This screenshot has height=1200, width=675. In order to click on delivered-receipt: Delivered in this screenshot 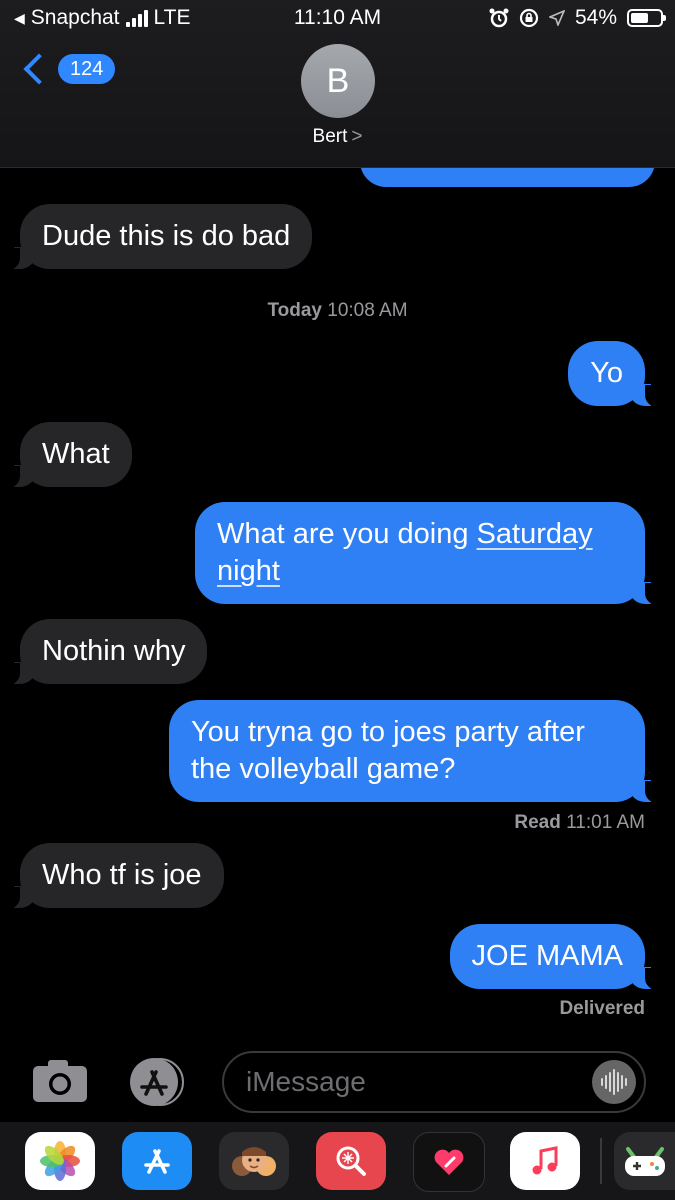, I will do `click(602, 1009)`.